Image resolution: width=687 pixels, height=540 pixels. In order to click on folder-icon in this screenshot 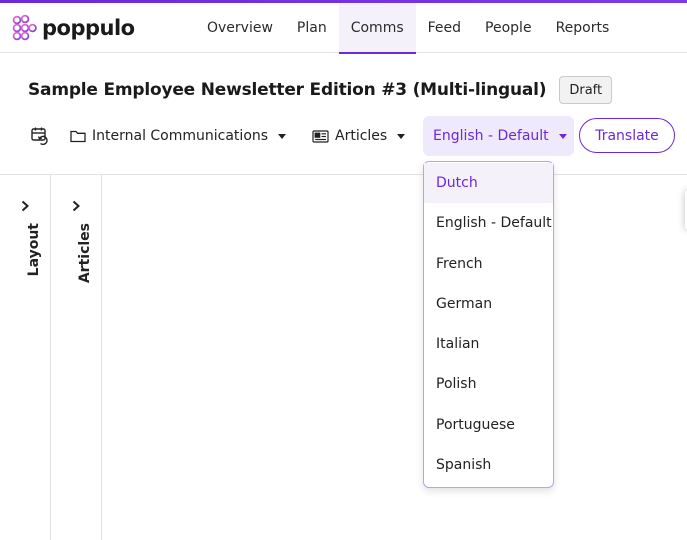, I will do `click(78, 136)`.